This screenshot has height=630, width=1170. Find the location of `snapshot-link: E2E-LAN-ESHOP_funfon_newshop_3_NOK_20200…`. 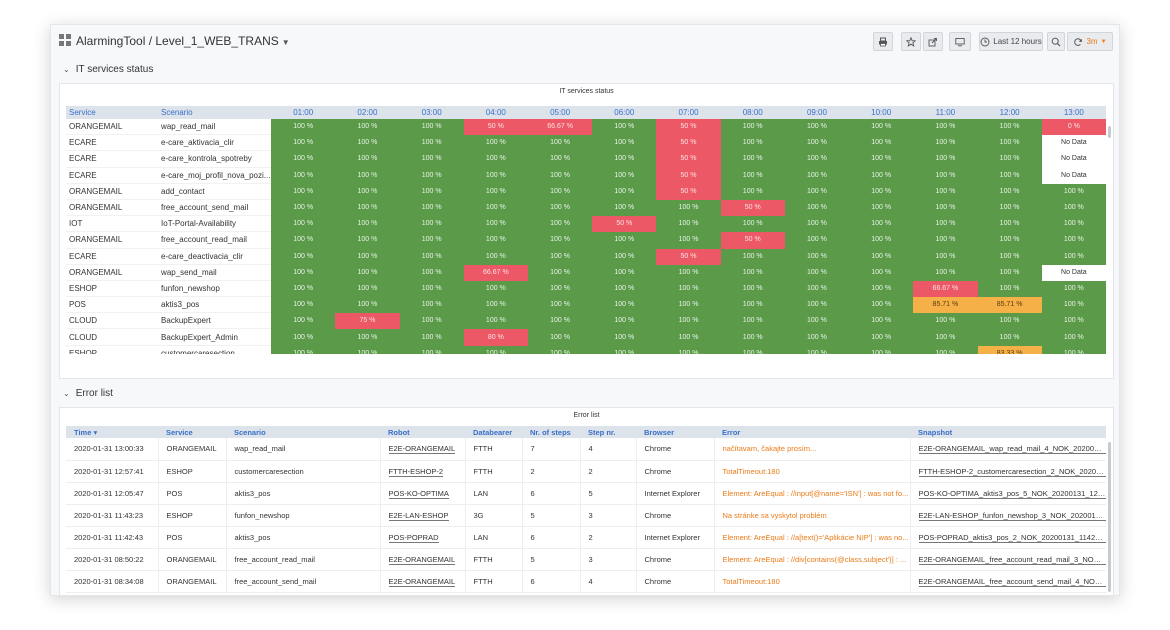

snapshot-link: E2E-LAN-ESHOP_funfon_newshop_3_NOK_20200… is located at coordinates (1011, 515).